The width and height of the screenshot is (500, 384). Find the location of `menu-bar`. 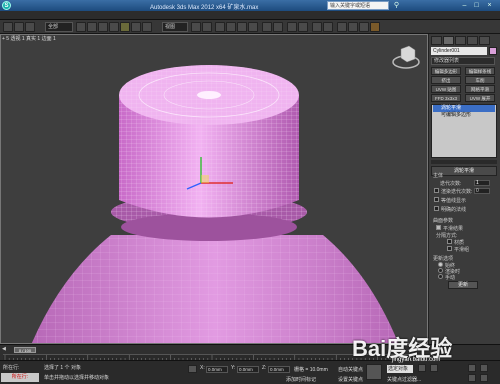

menu-bar is located at coordinates (250, 15).